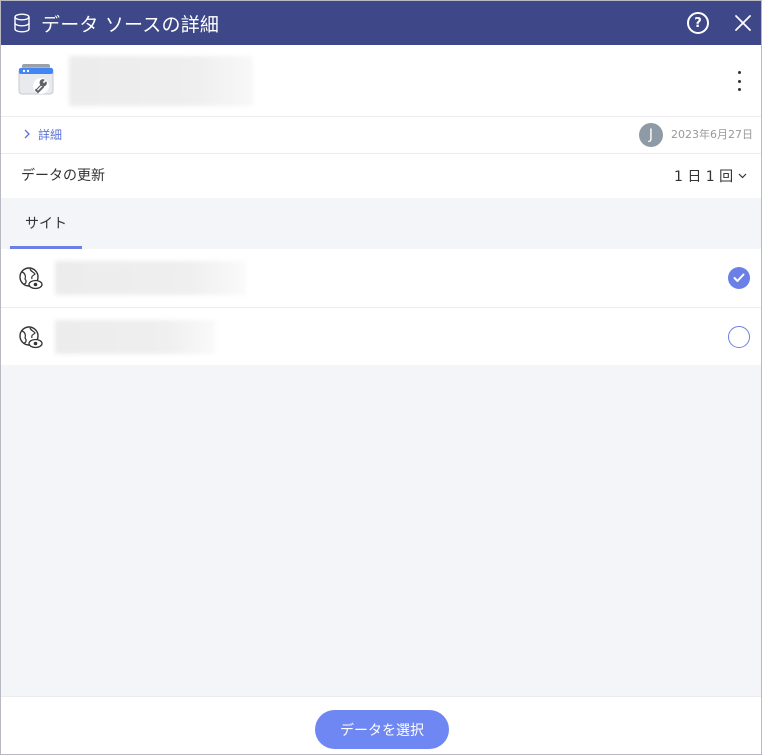  What do you see at coordinates (381, 23) in the screenshot?
I see `title-bar: データ ソースの詳細 ?` at bounding box center [381, 23].